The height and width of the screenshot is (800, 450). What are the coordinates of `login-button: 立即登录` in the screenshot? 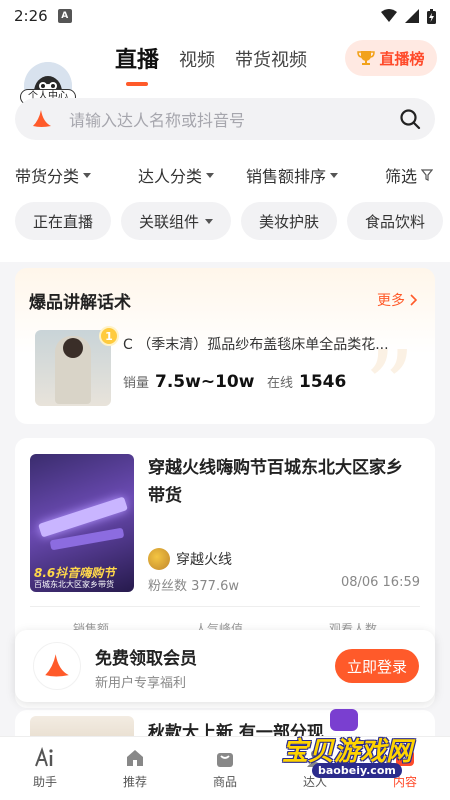 It's located at (377, 666).